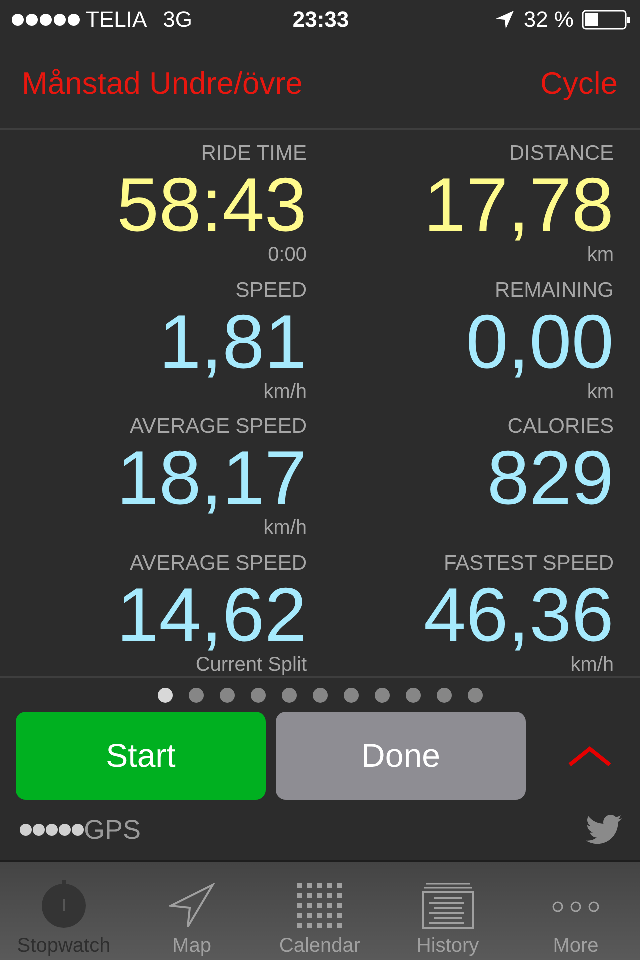  Describe the element at coordinates (554, 290) in the screenshot. I see `stat-label: REMAINING` at that location.